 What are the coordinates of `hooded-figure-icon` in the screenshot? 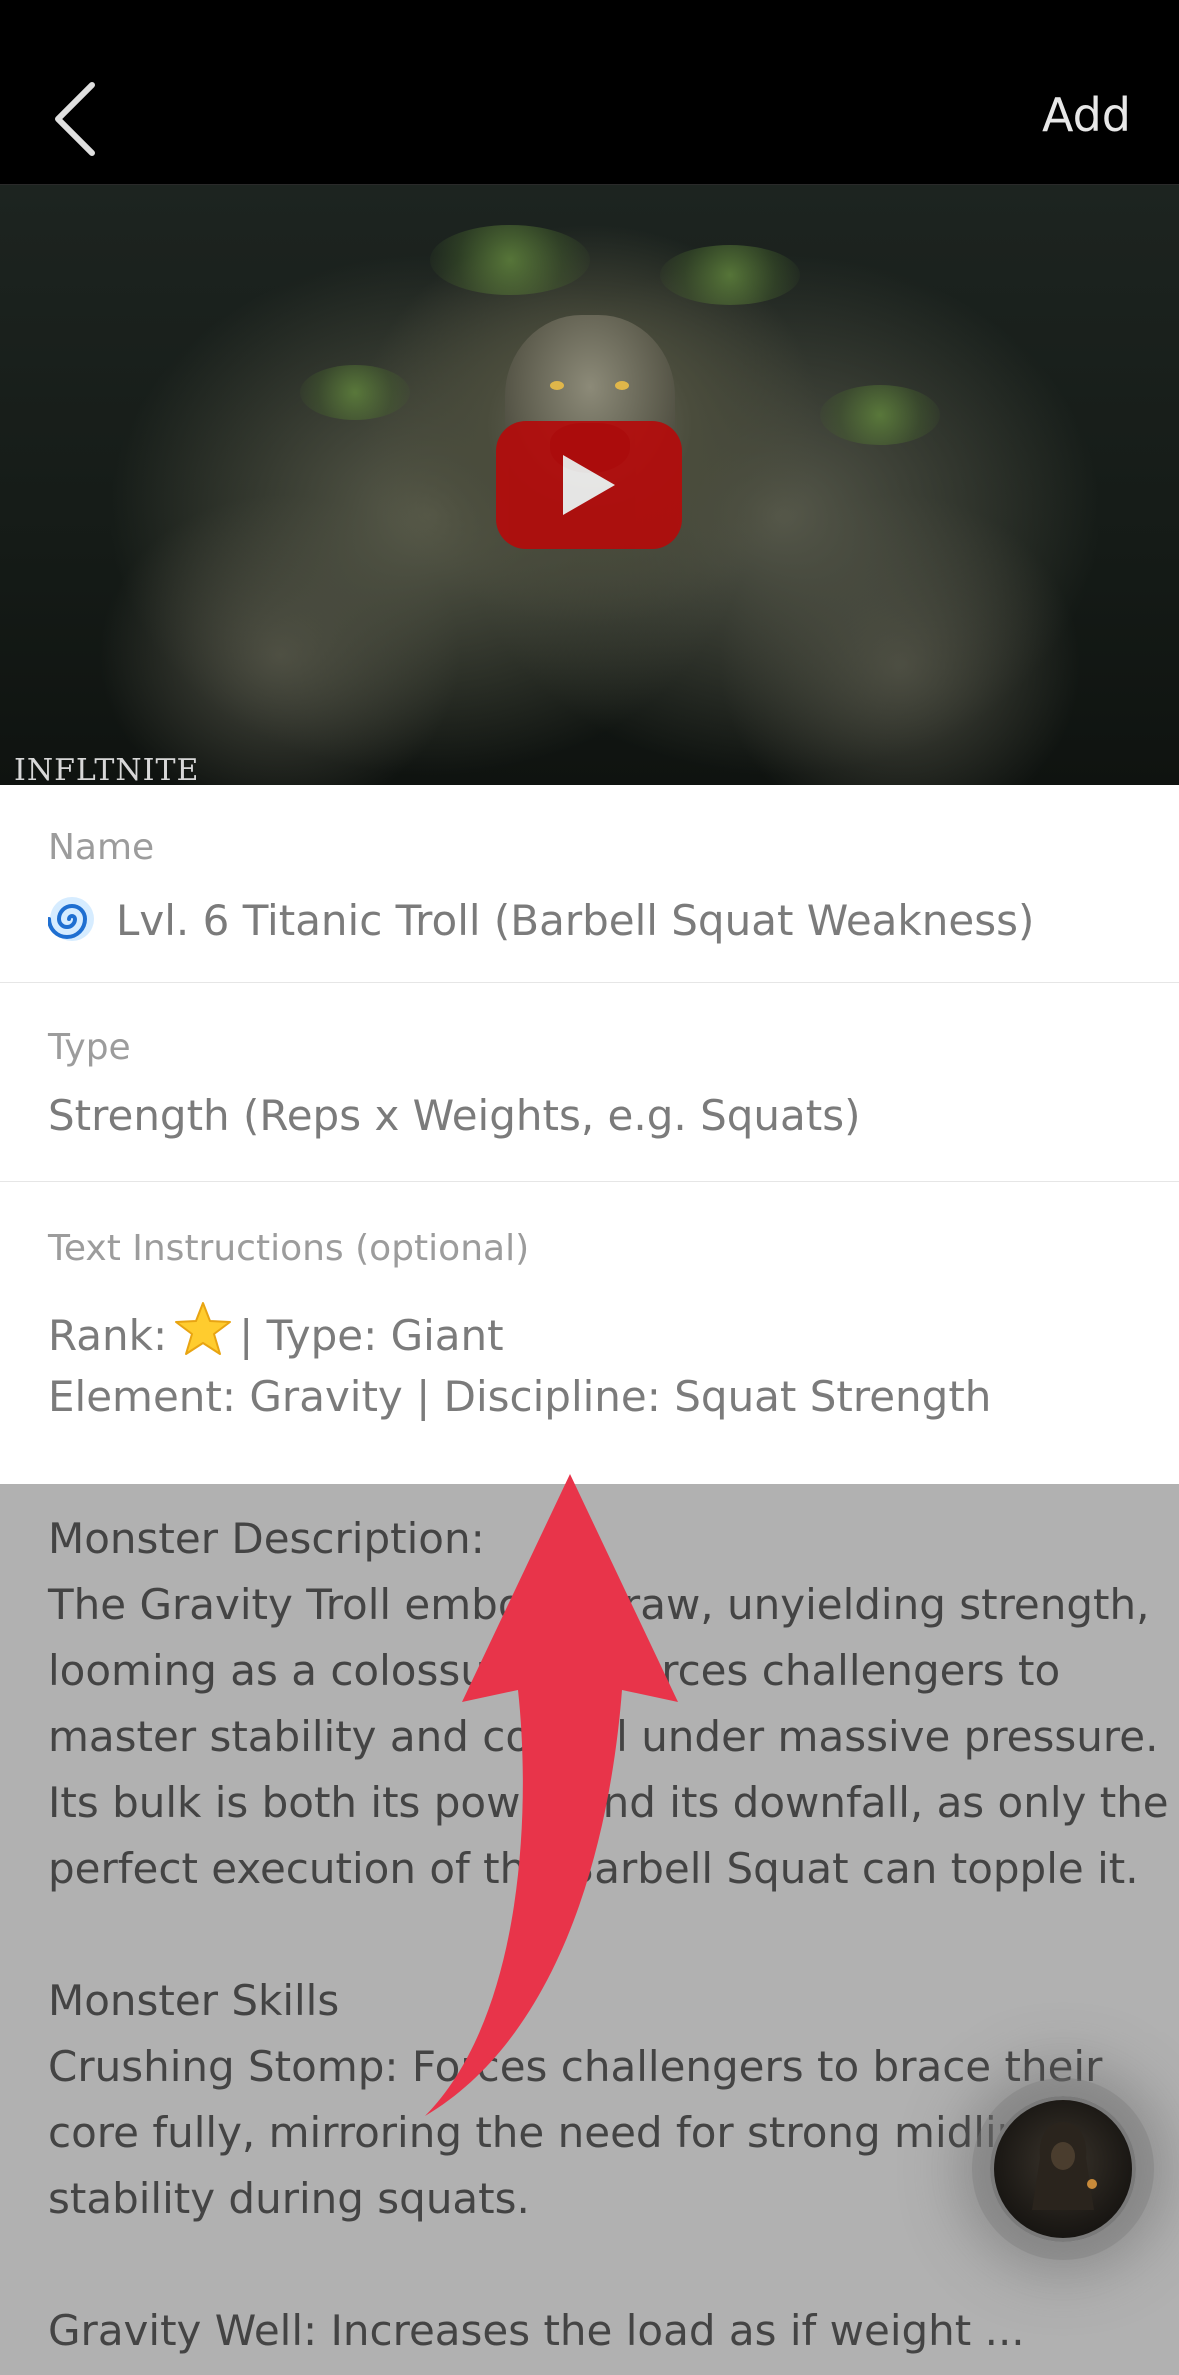 It's located at (1064, 2166).